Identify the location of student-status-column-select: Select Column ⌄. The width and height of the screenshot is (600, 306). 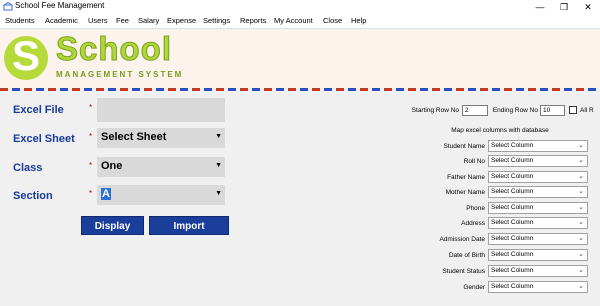
(538, 271).